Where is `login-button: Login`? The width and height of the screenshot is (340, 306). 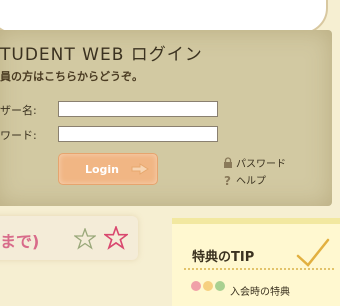
login-button: Login is located at coordinates (108, 169).